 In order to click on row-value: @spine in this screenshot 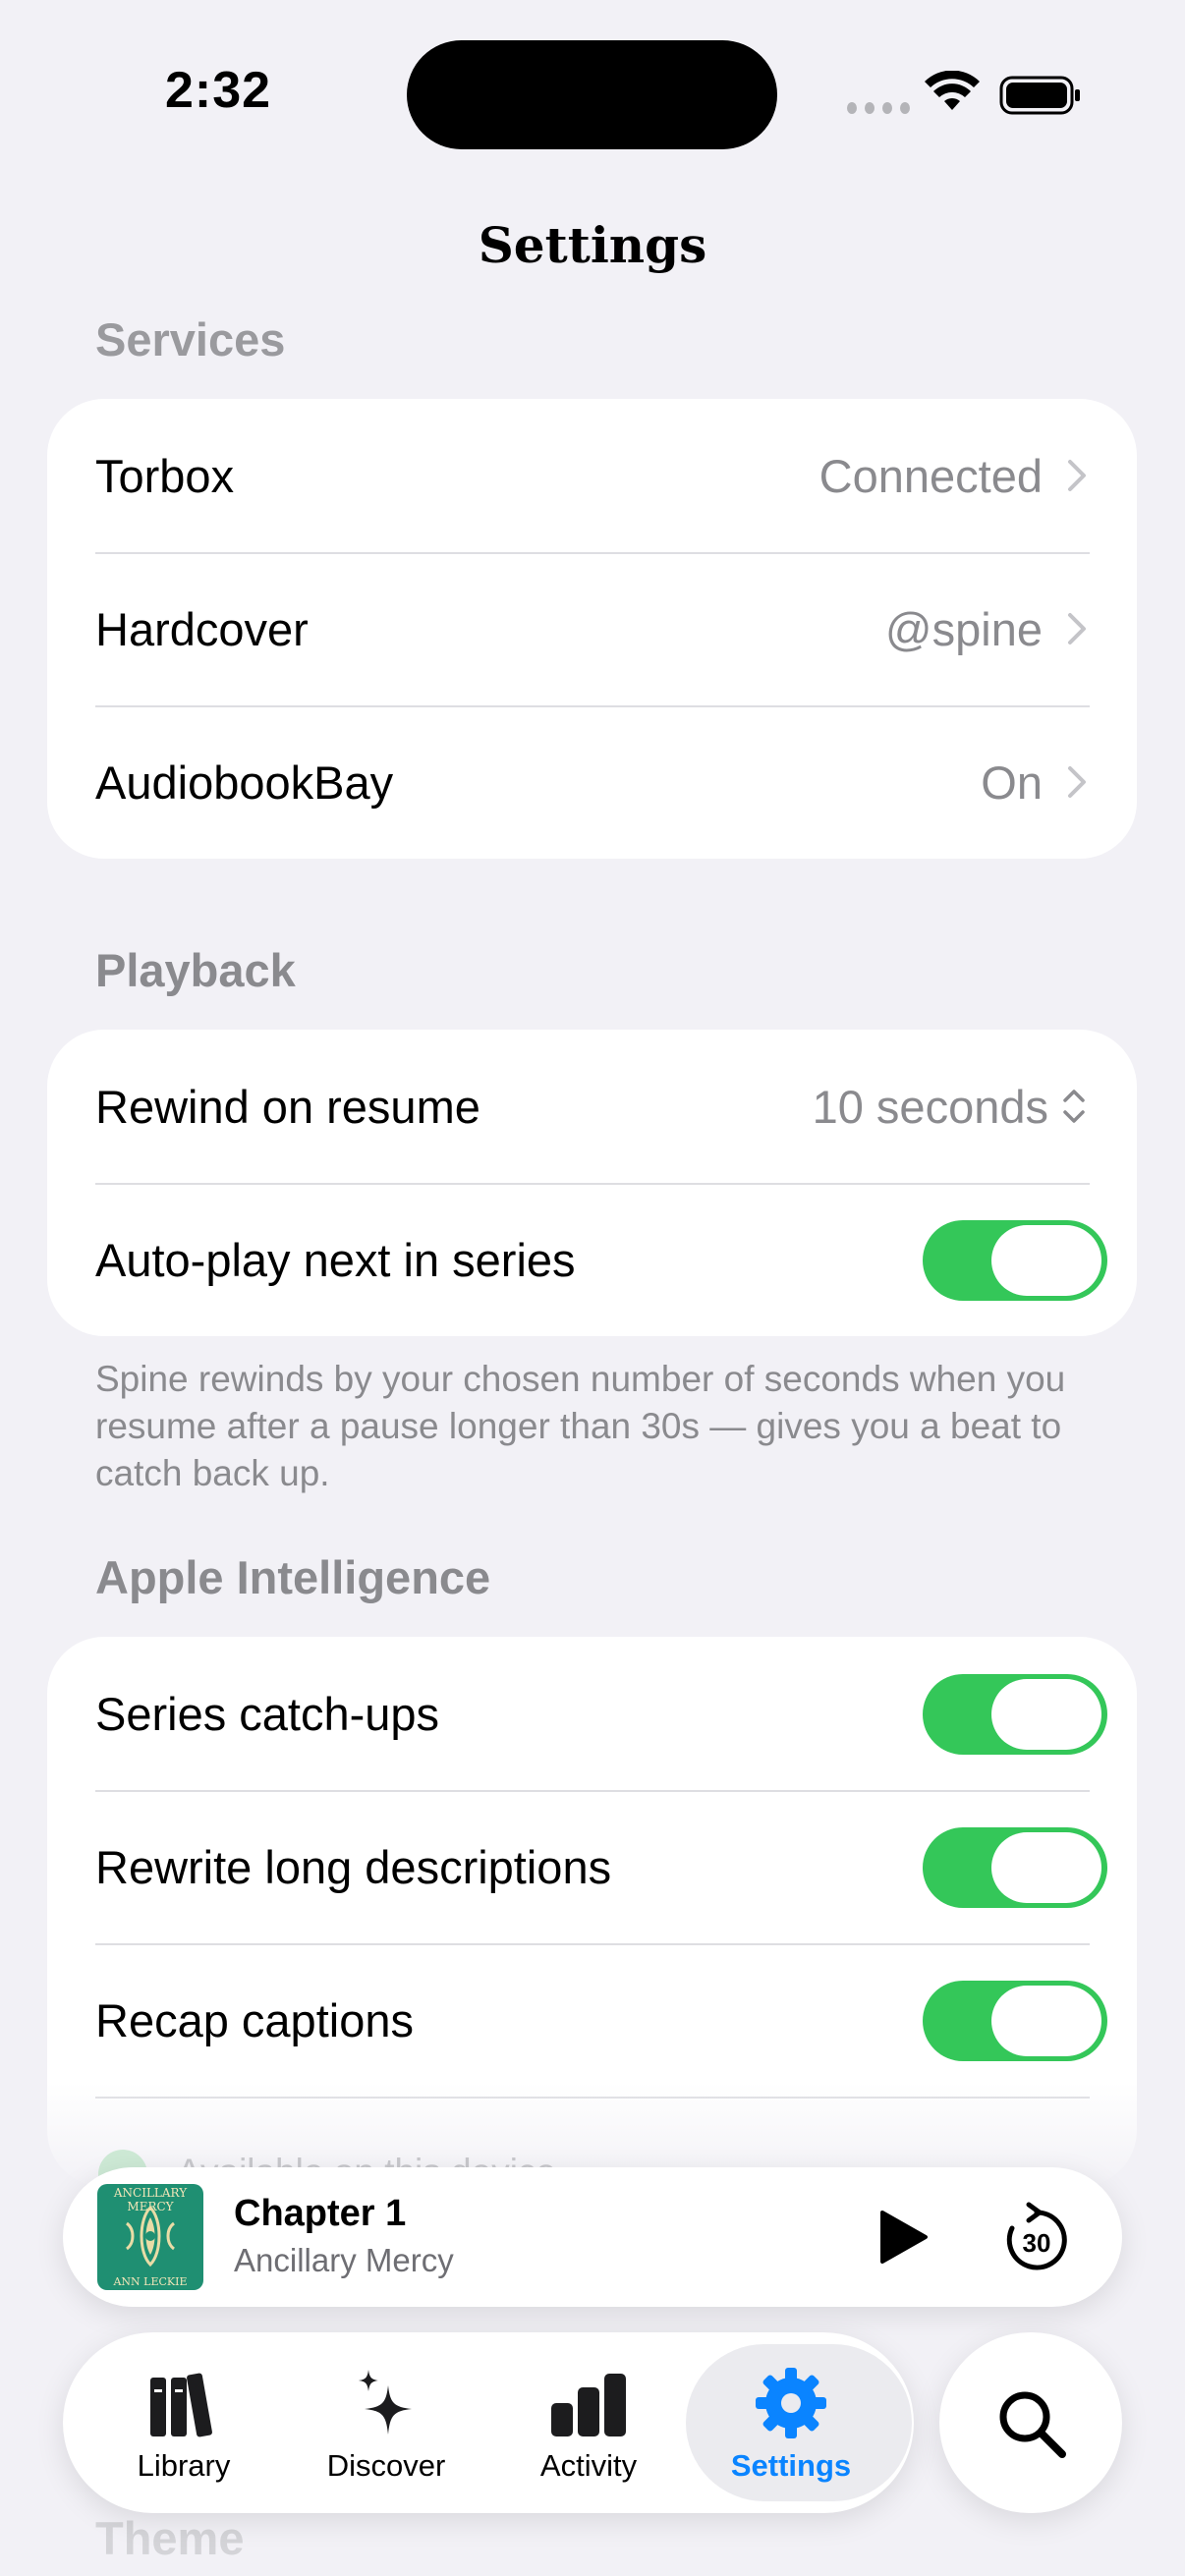, I will do `click(964, 628)`.